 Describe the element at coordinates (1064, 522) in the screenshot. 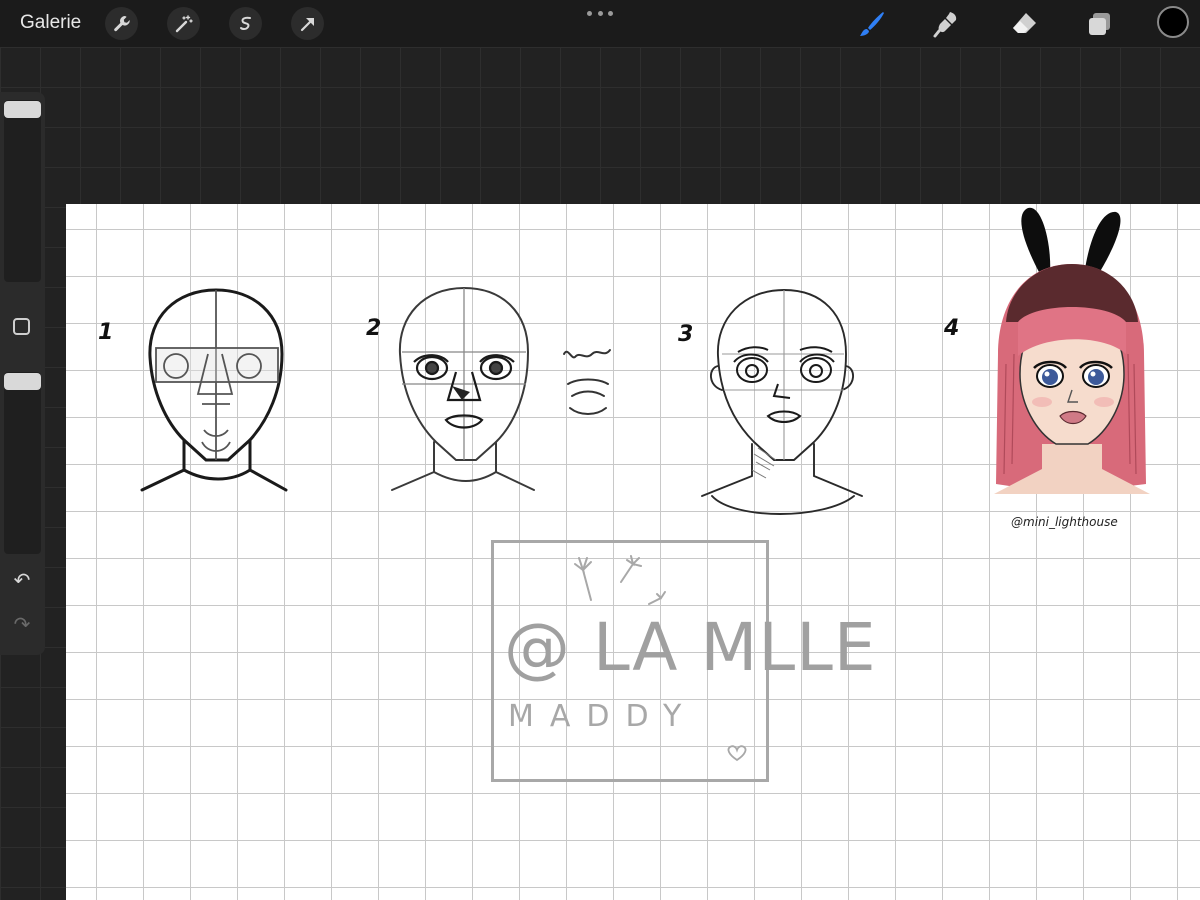

I see `artist-signature: @mini_lighthouse` at that location.